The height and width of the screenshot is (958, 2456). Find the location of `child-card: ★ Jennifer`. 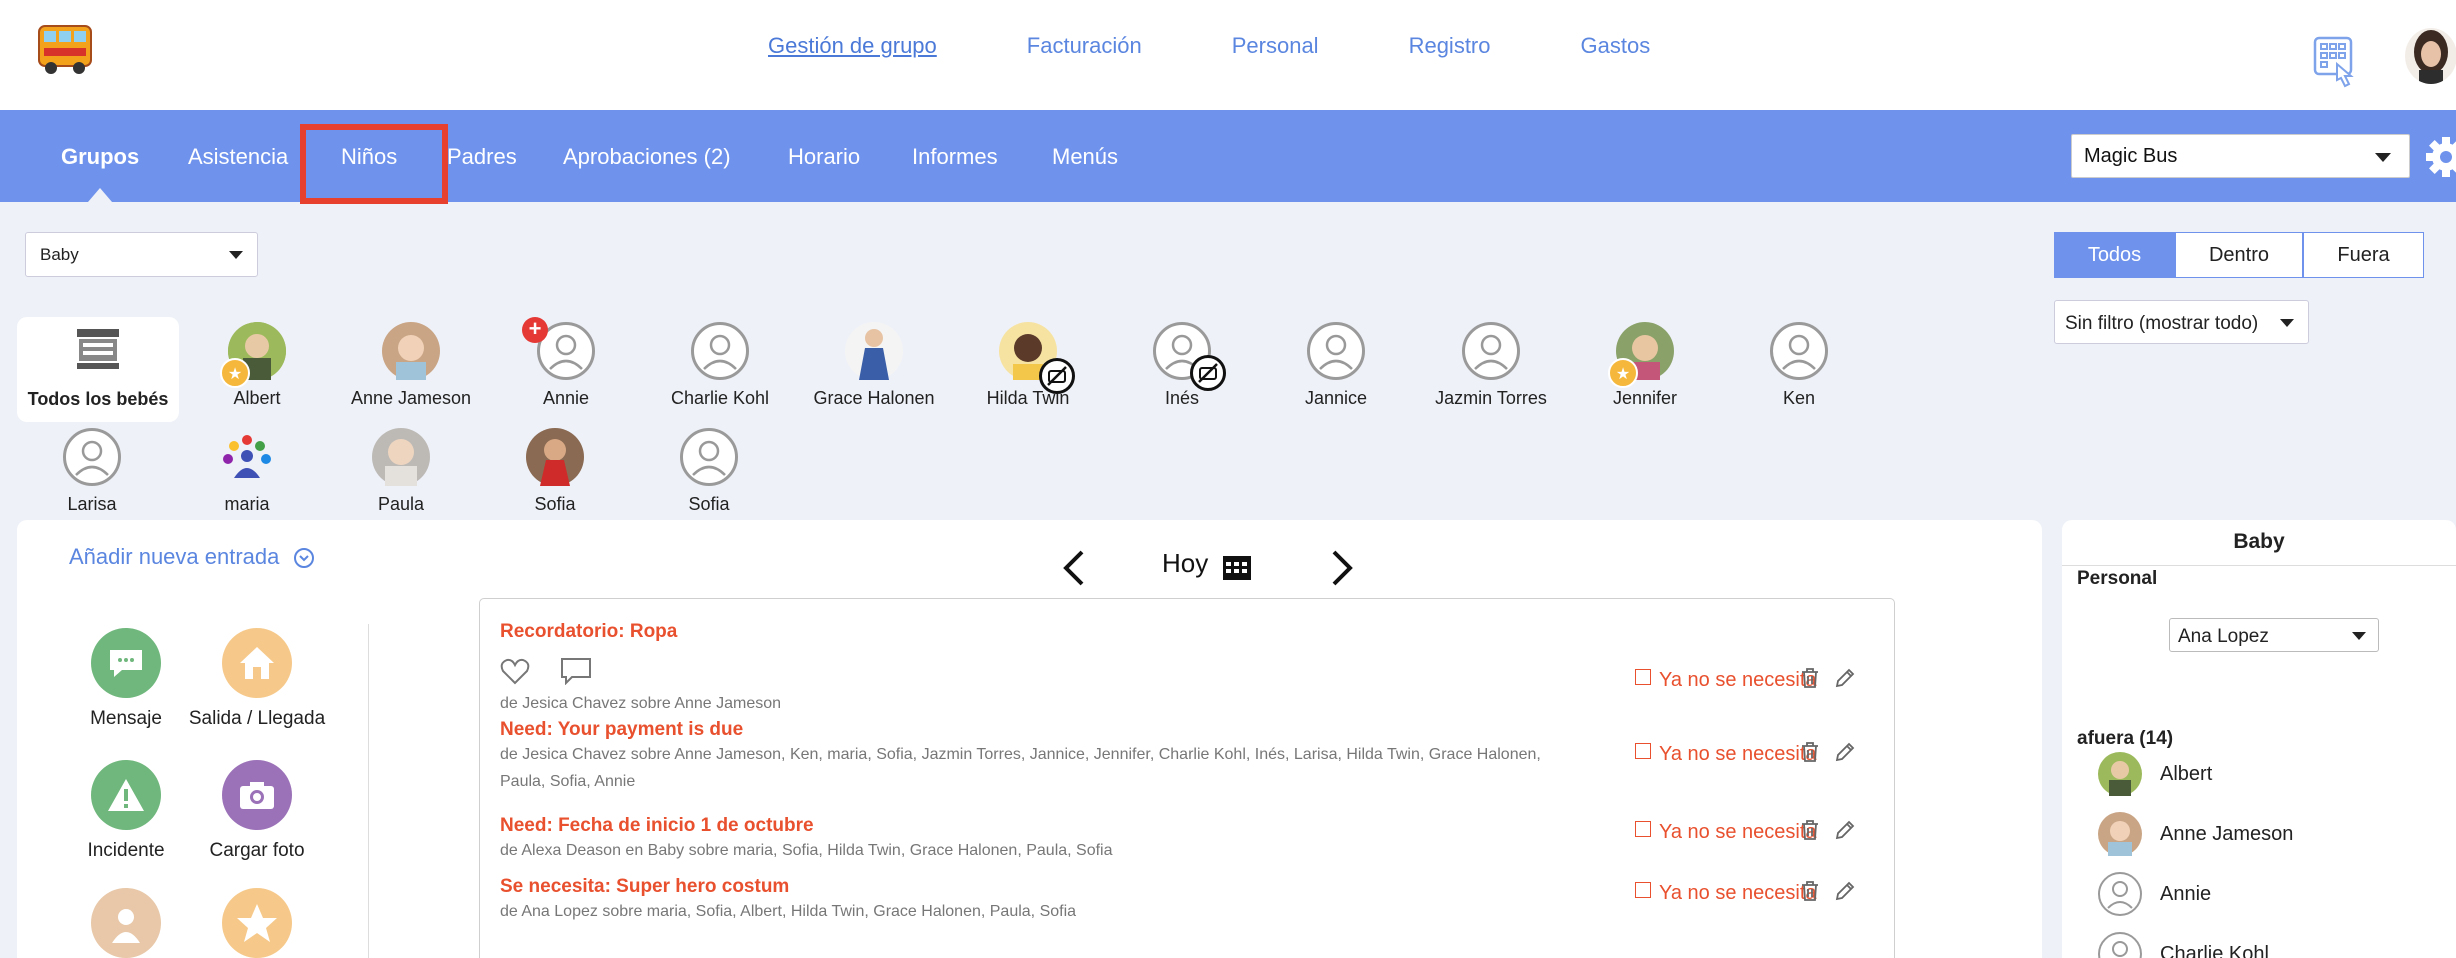

child-card: ★ Jennifer is located at coordinates (1645, 365).